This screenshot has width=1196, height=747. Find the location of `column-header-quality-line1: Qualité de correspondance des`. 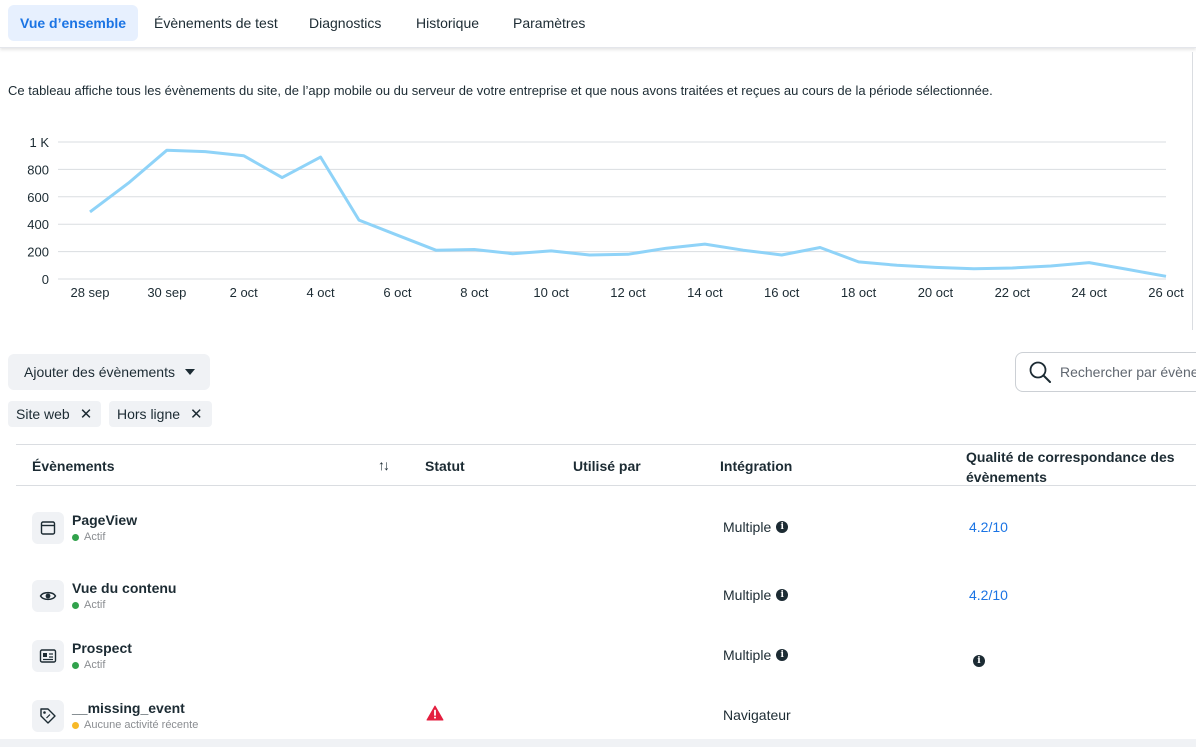

column-header-quality-line1: Qualité de correspondance des is located at coordinates (1070, 457).